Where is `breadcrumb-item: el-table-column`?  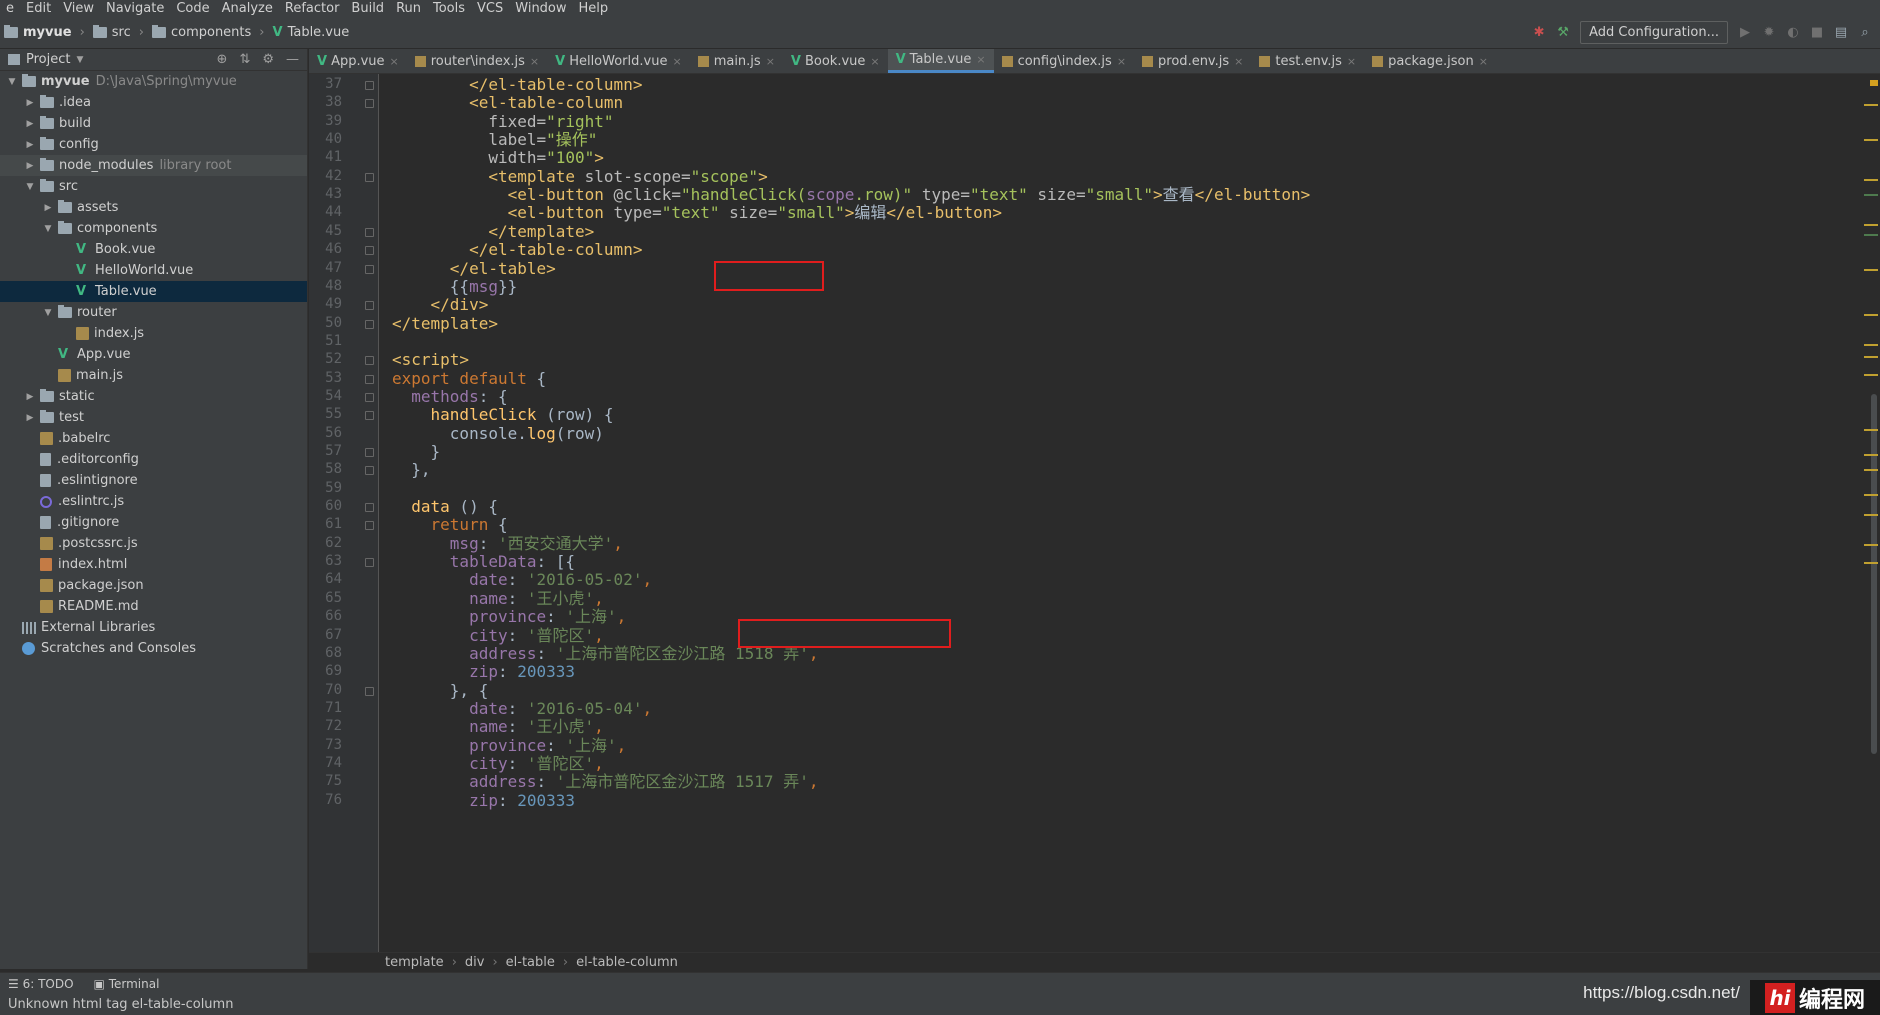
breadcrumb-item: el-table-column is located at coordinates (627, 962).